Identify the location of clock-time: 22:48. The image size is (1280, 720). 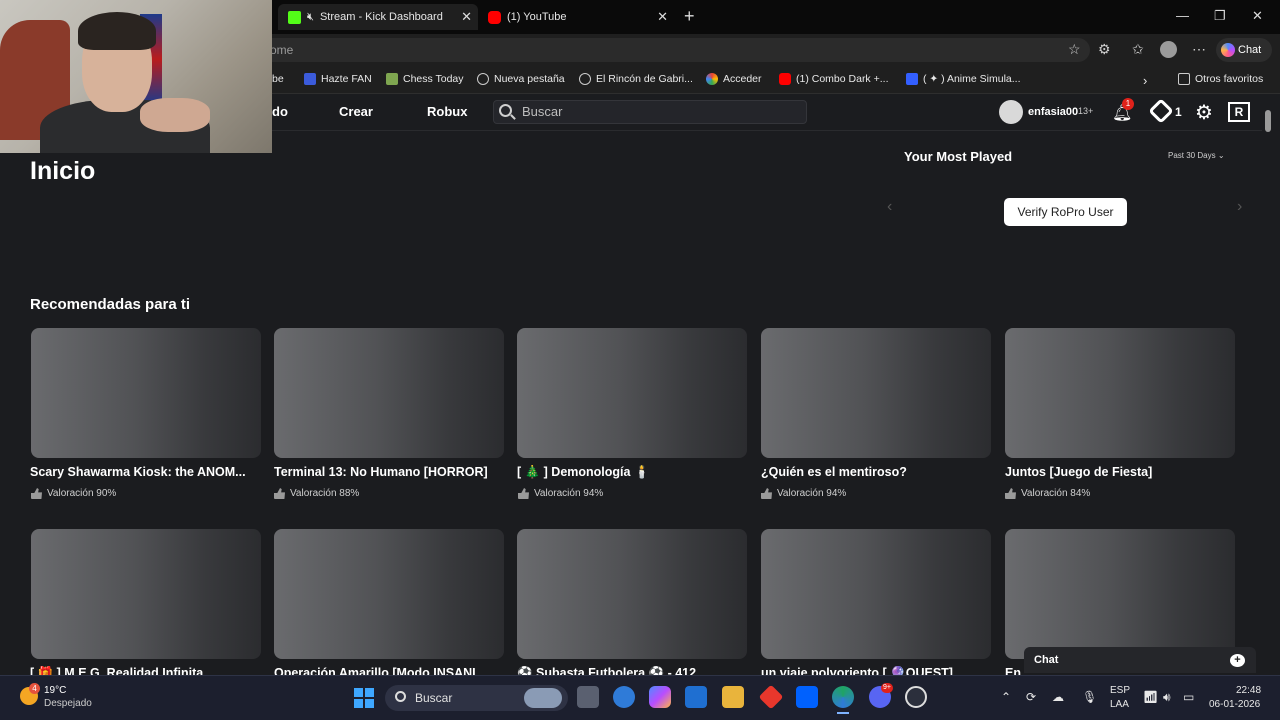
(1248, 690).